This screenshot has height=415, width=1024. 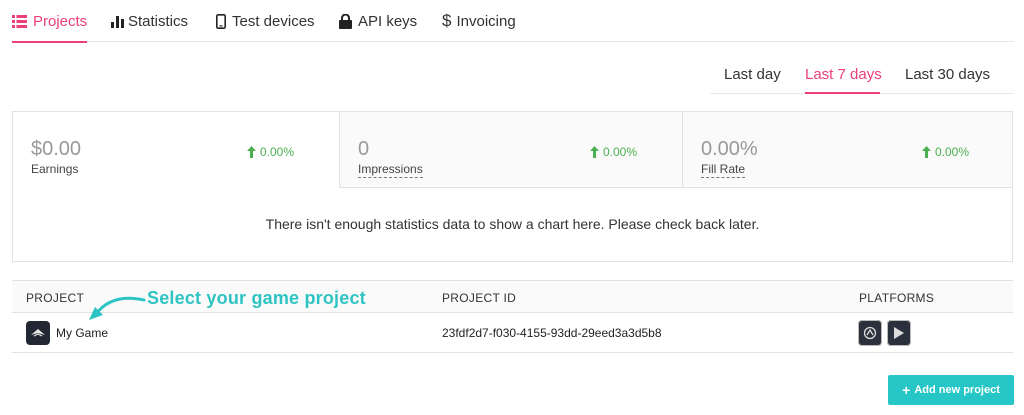 I want to click on earnings-change: 0.00%, so click(x=270, y=152).